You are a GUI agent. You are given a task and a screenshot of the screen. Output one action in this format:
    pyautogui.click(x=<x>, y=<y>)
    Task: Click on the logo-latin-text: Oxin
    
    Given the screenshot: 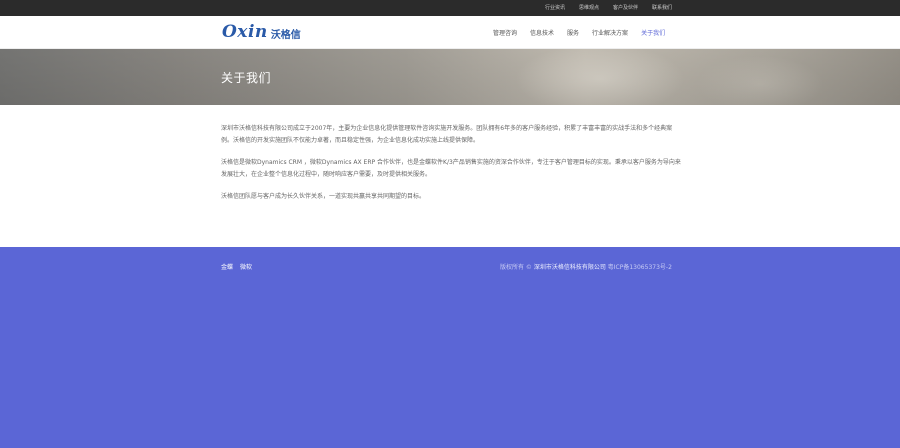 What is the action you would take?
    pyautogui.click(x=245, y=32)
    